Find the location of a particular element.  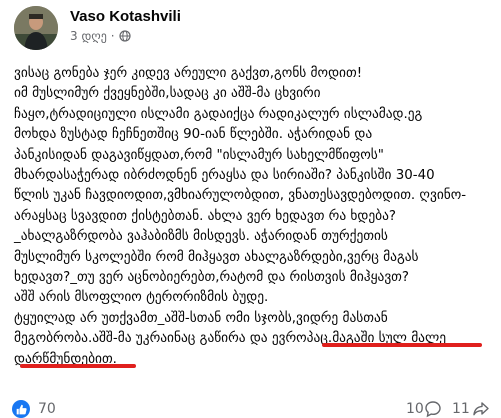

post-time: 3 დღე is located at coordinates (88, 36).